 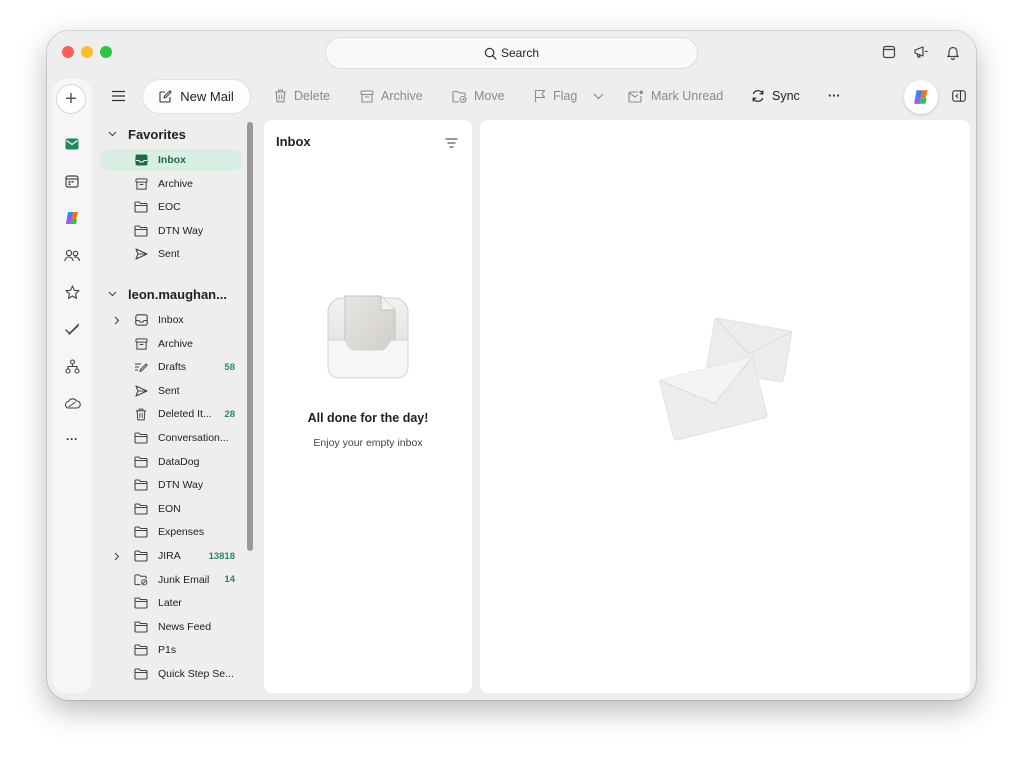 What do you see at coordinates (728, 383) in the screenshot?
I see `envelopes-illustration` at bounding box center [728, 383].